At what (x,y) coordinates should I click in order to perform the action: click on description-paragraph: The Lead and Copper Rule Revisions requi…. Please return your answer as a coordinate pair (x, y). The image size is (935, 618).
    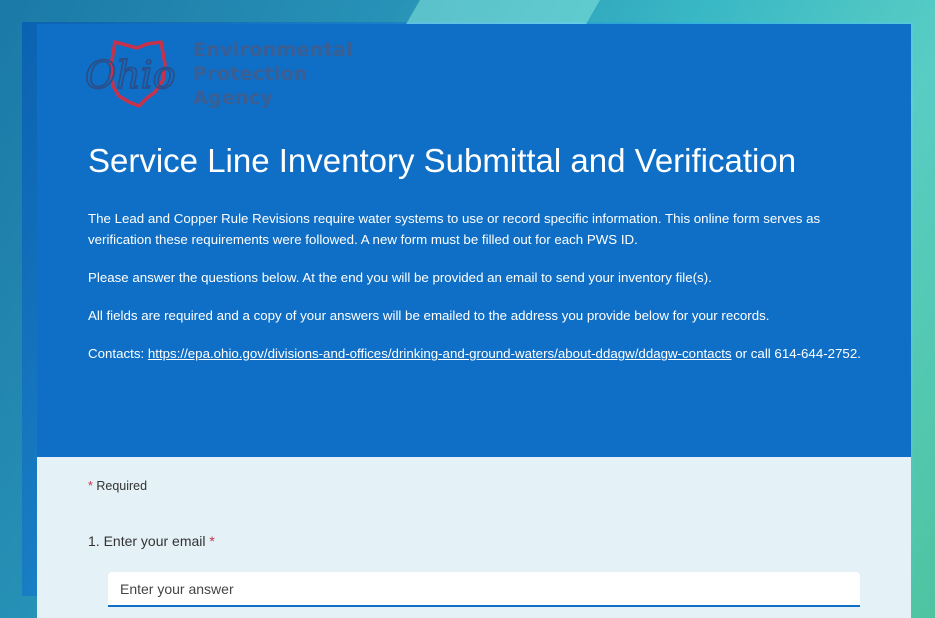
    Looking at the image, I should click on (454, 229).